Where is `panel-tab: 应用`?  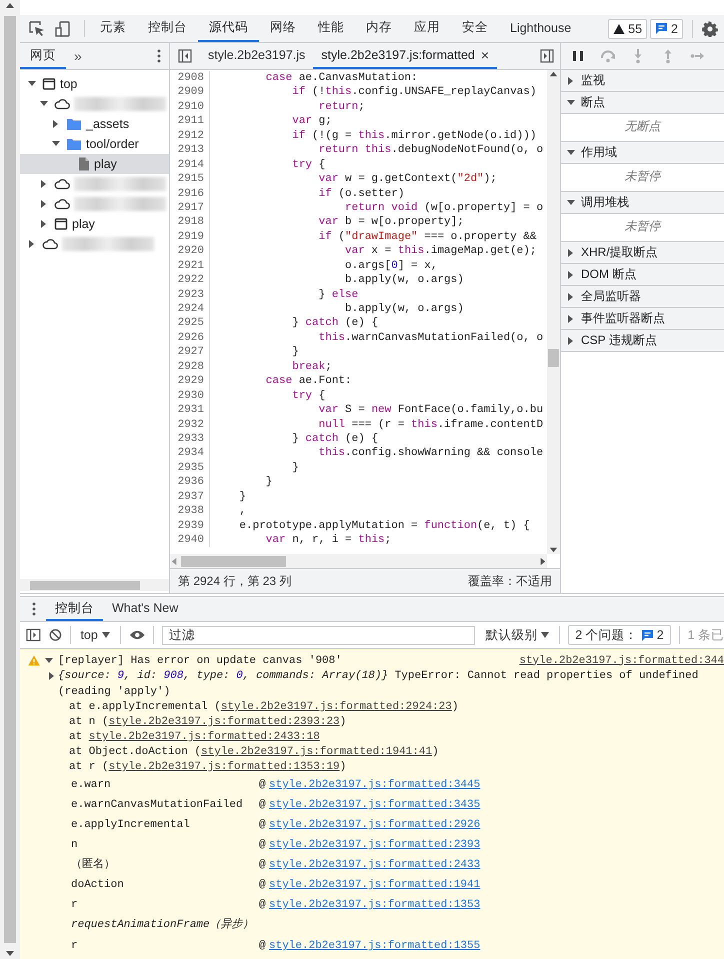
panel-tab: 应用 is located at coordinates (427, 28).